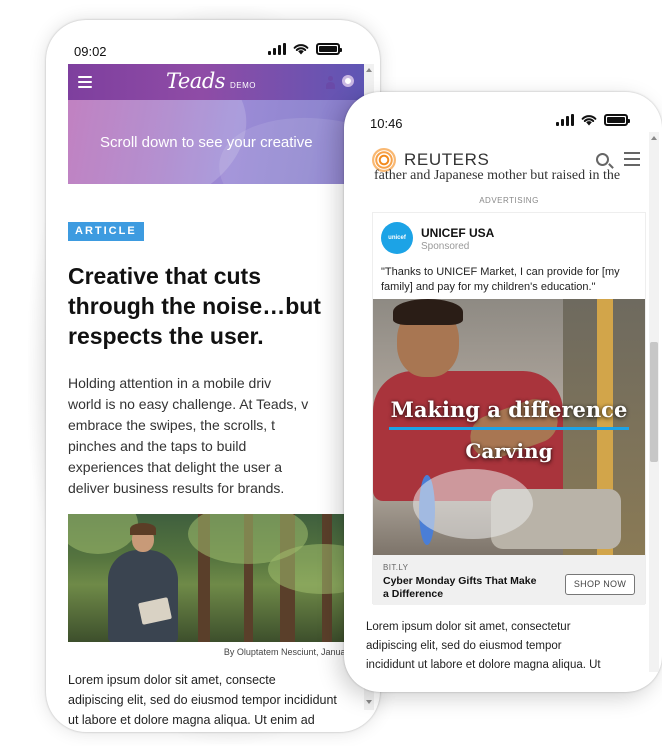 The height and width of the screenshot is (746, 662). I want to click on demo-label: DEMO, so click(243, 85).